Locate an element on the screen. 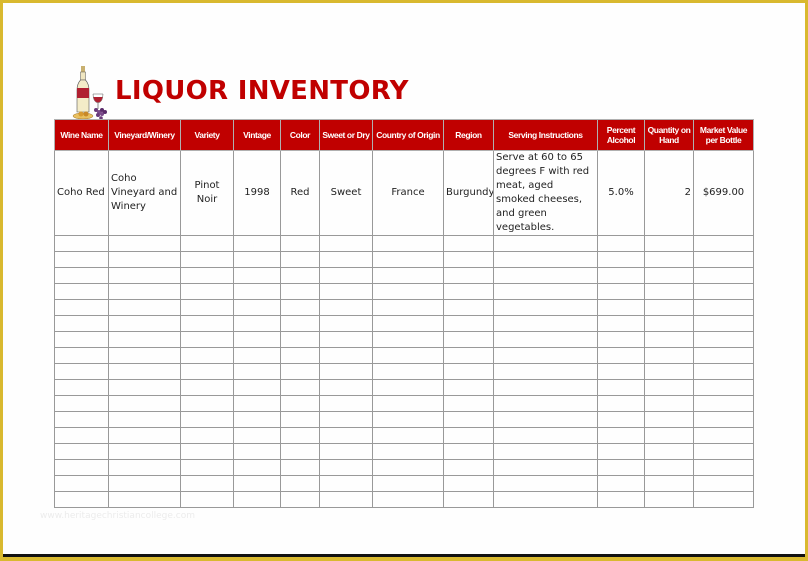  cell-variety: Pinot Noir is located at coordinates (207, 193).